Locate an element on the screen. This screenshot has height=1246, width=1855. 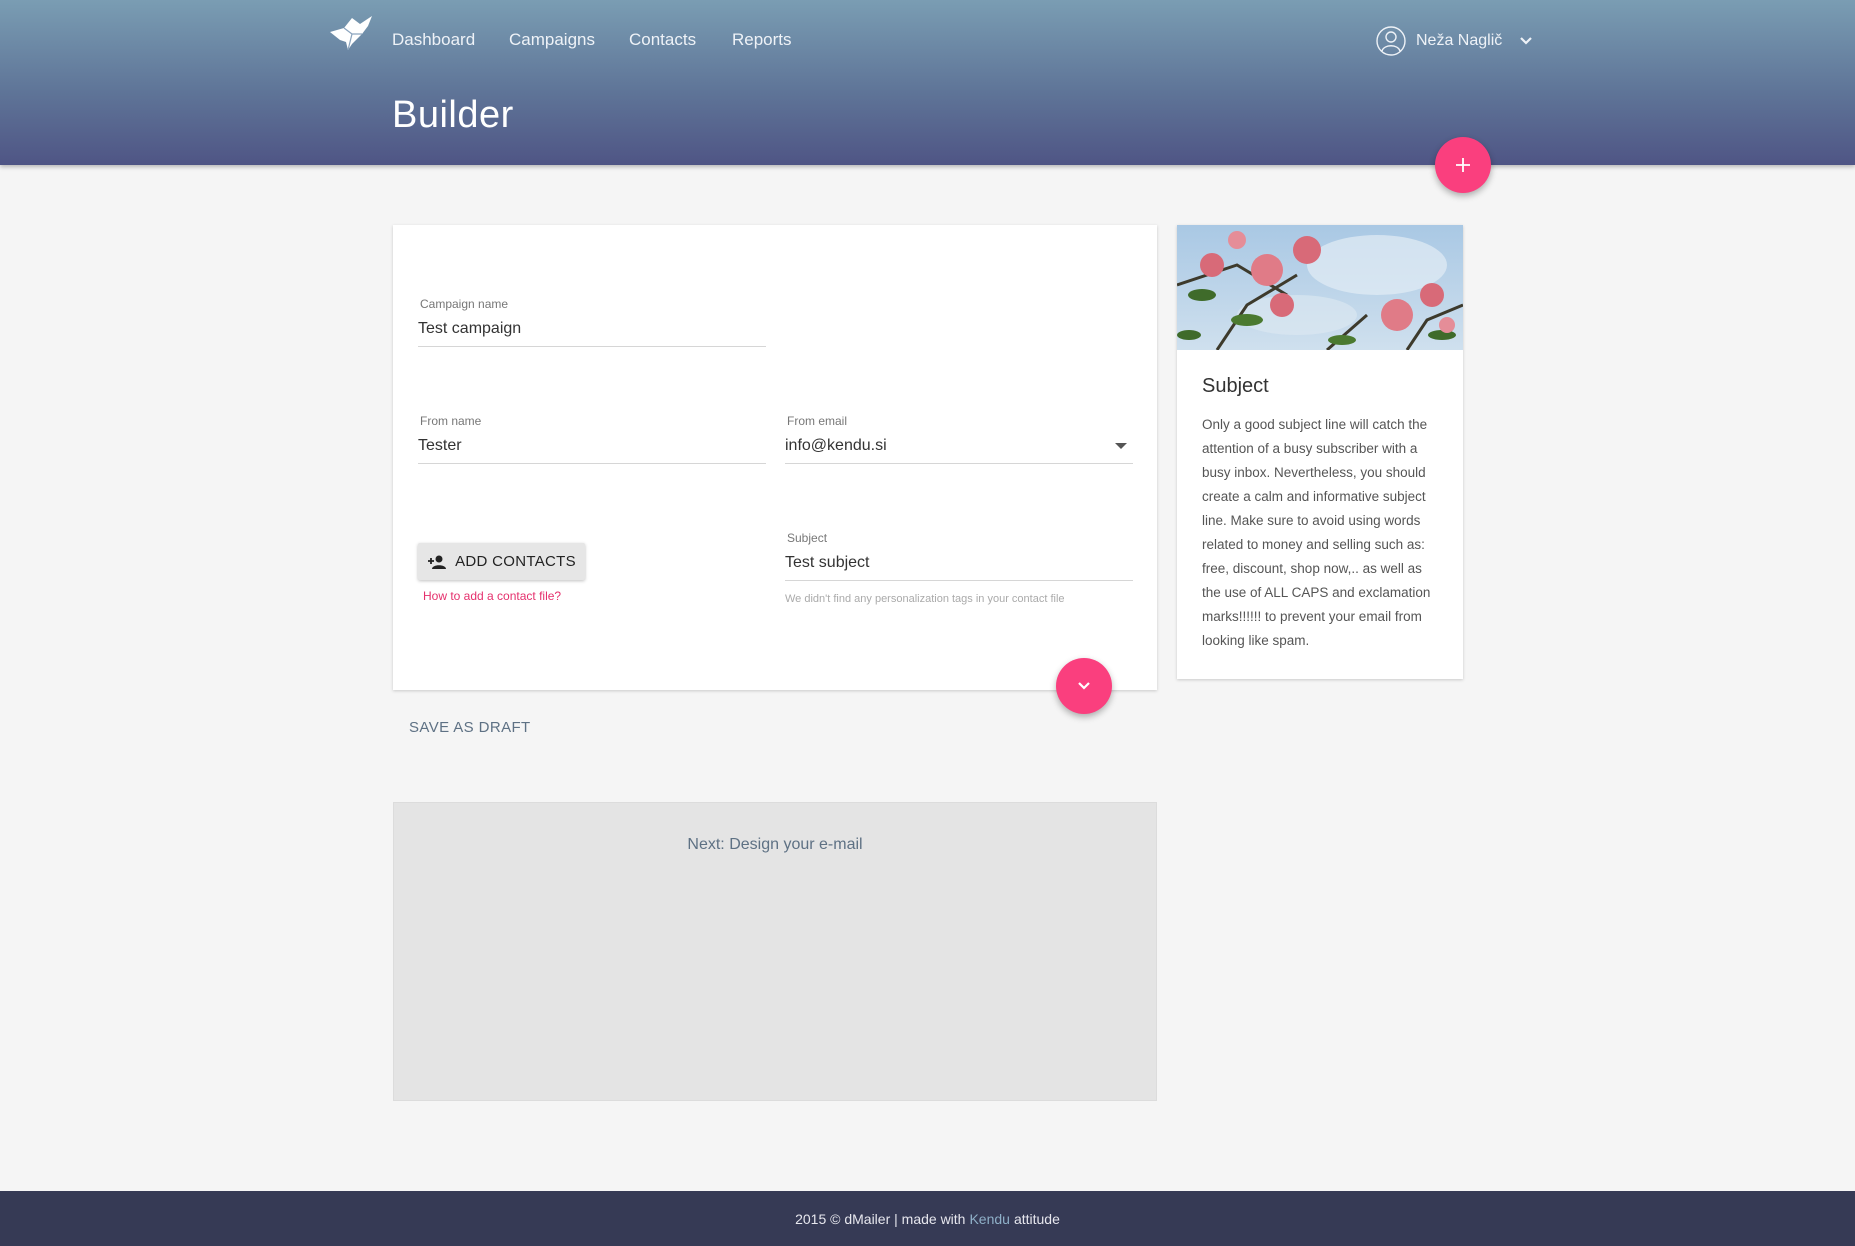
nav-campaigns: Campaigns is located at coordinates (552, 40).